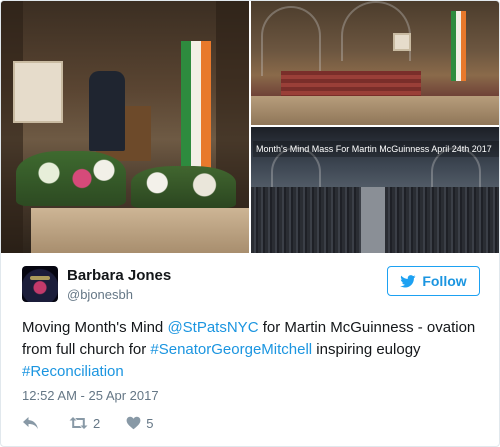  I want to click on reply-icon, so click(30, 423).